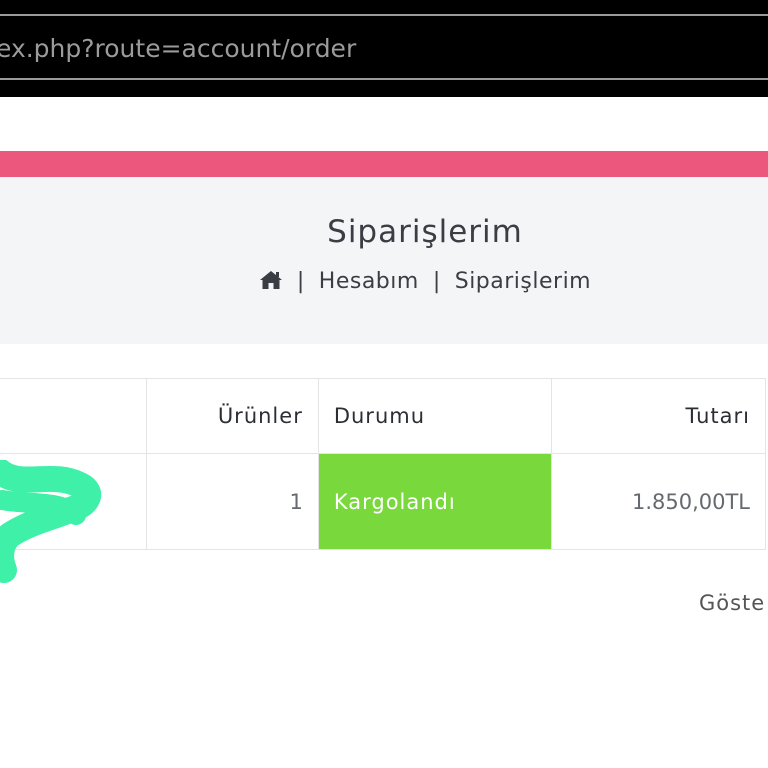  What do you see at coordinates (50, 521) in the screenshot?
I see `redaction-scribble` at bounding box center [50, 521].